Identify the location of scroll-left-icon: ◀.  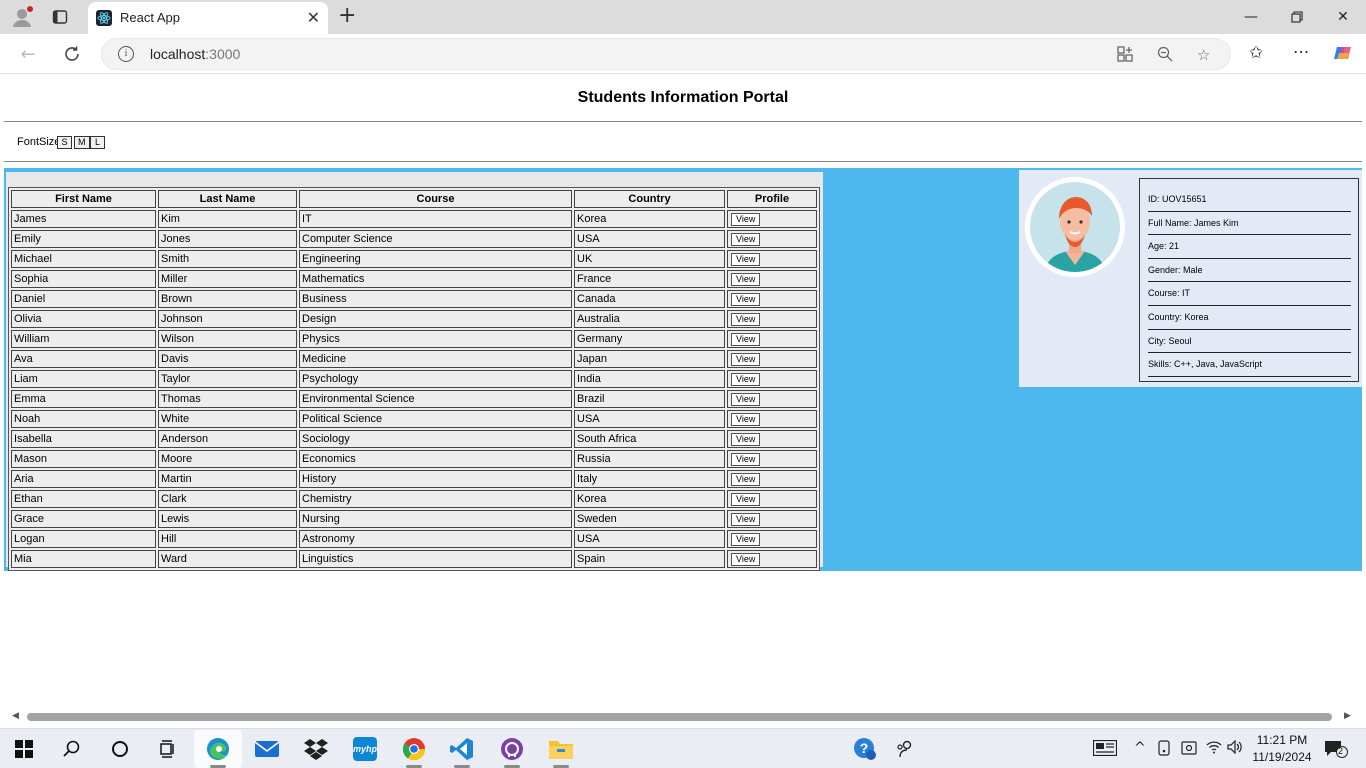
(15, 716).